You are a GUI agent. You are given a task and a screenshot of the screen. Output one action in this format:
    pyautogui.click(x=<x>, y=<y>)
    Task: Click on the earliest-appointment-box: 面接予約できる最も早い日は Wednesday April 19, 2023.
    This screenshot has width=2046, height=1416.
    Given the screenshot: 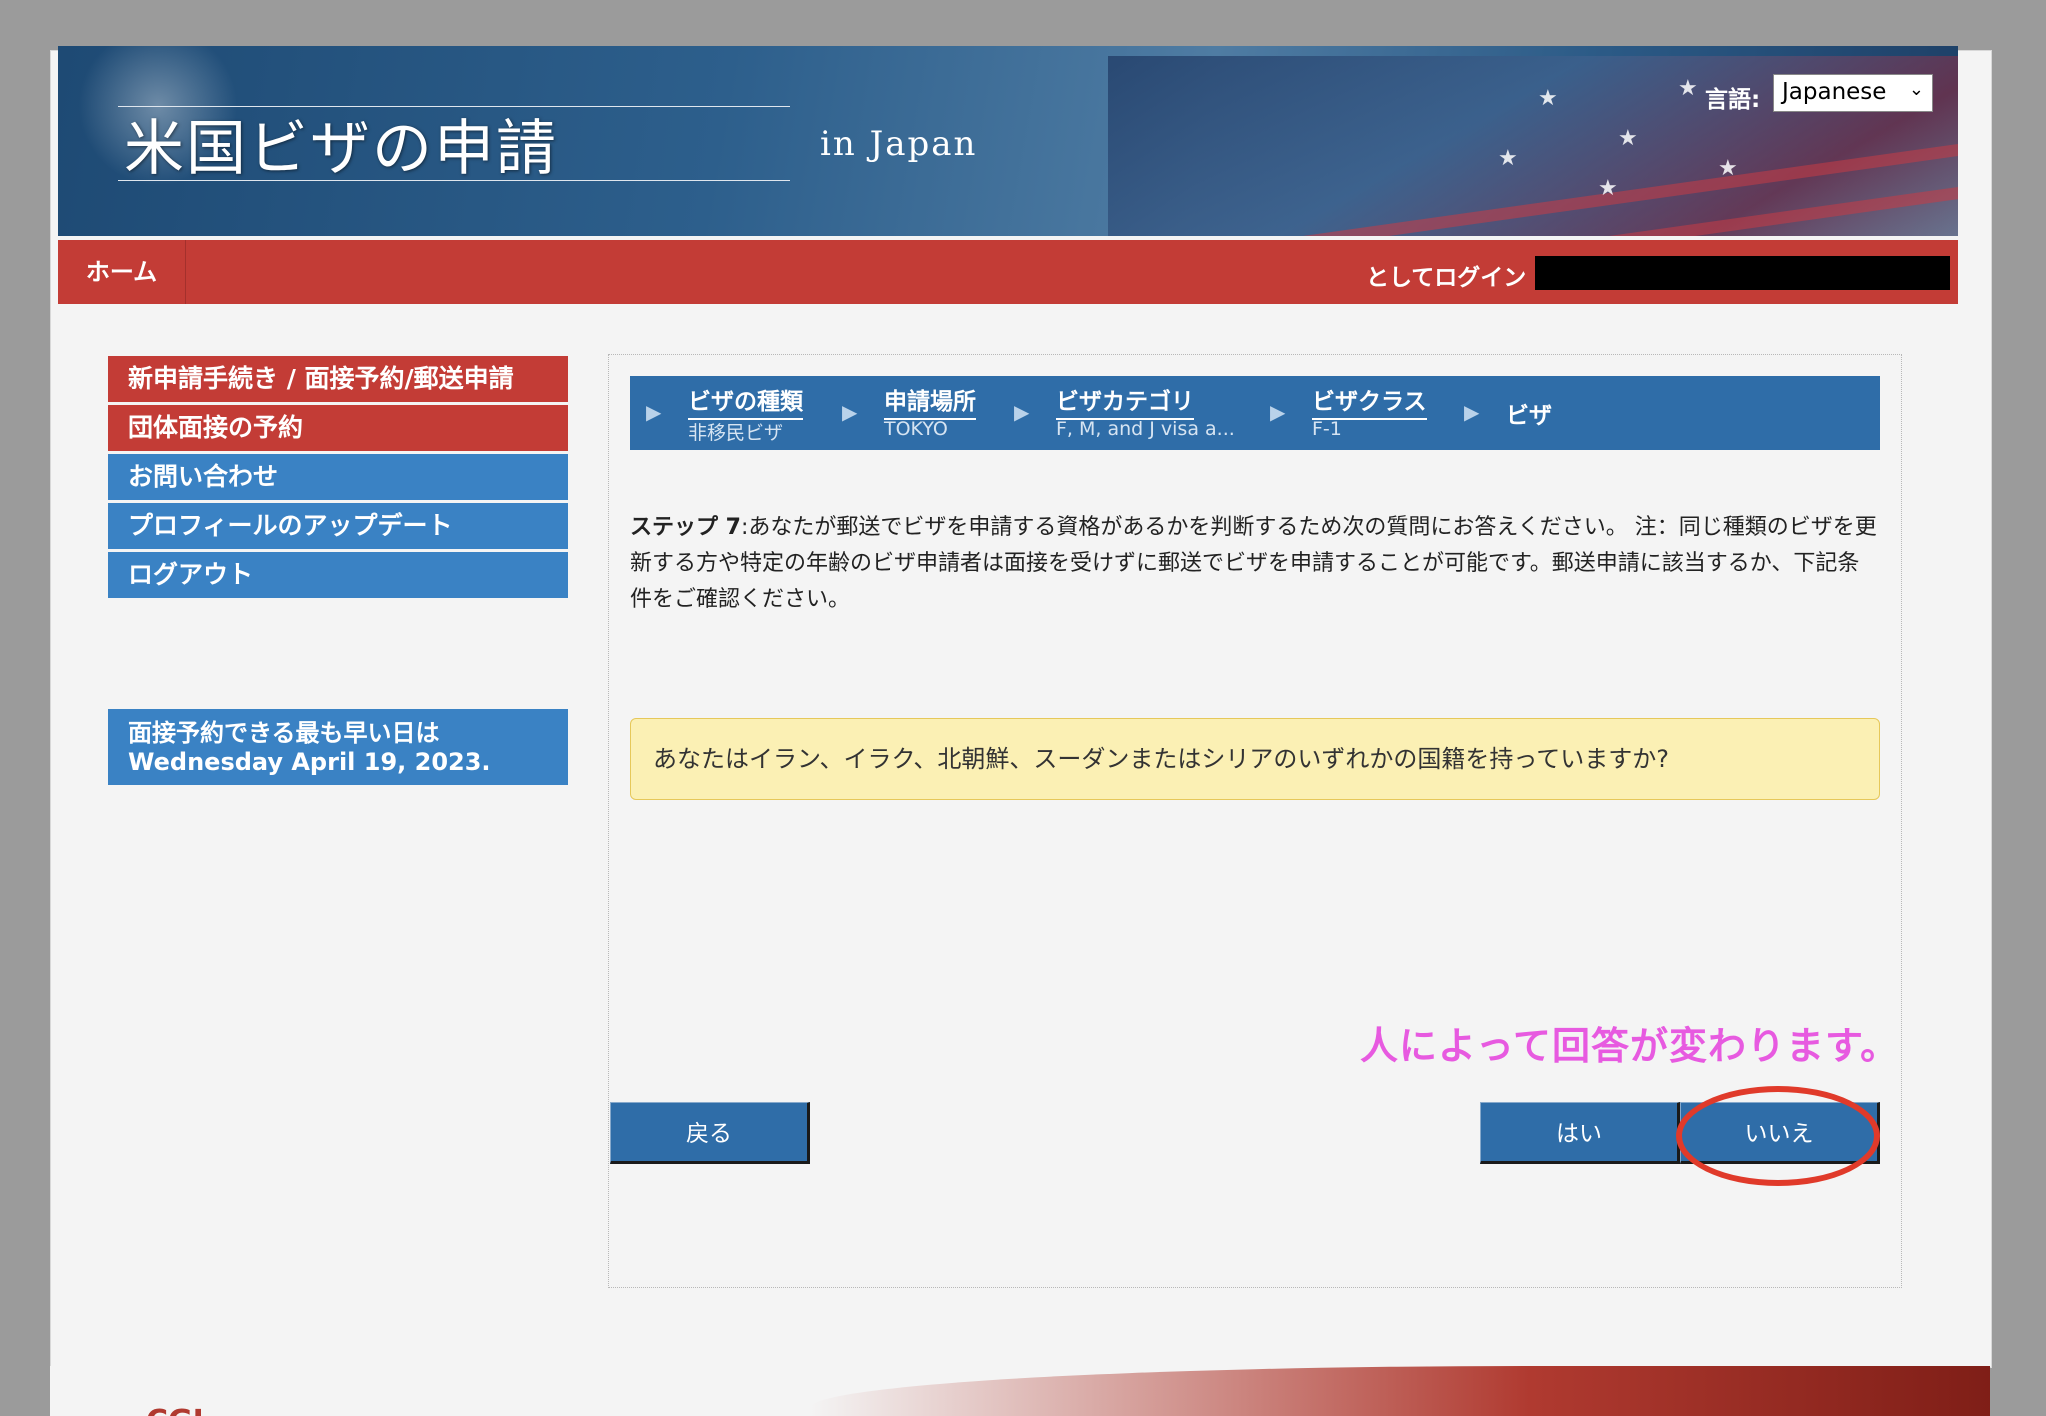 What is the action you would take?
    pyautogui.click(x=338, y=747)
    